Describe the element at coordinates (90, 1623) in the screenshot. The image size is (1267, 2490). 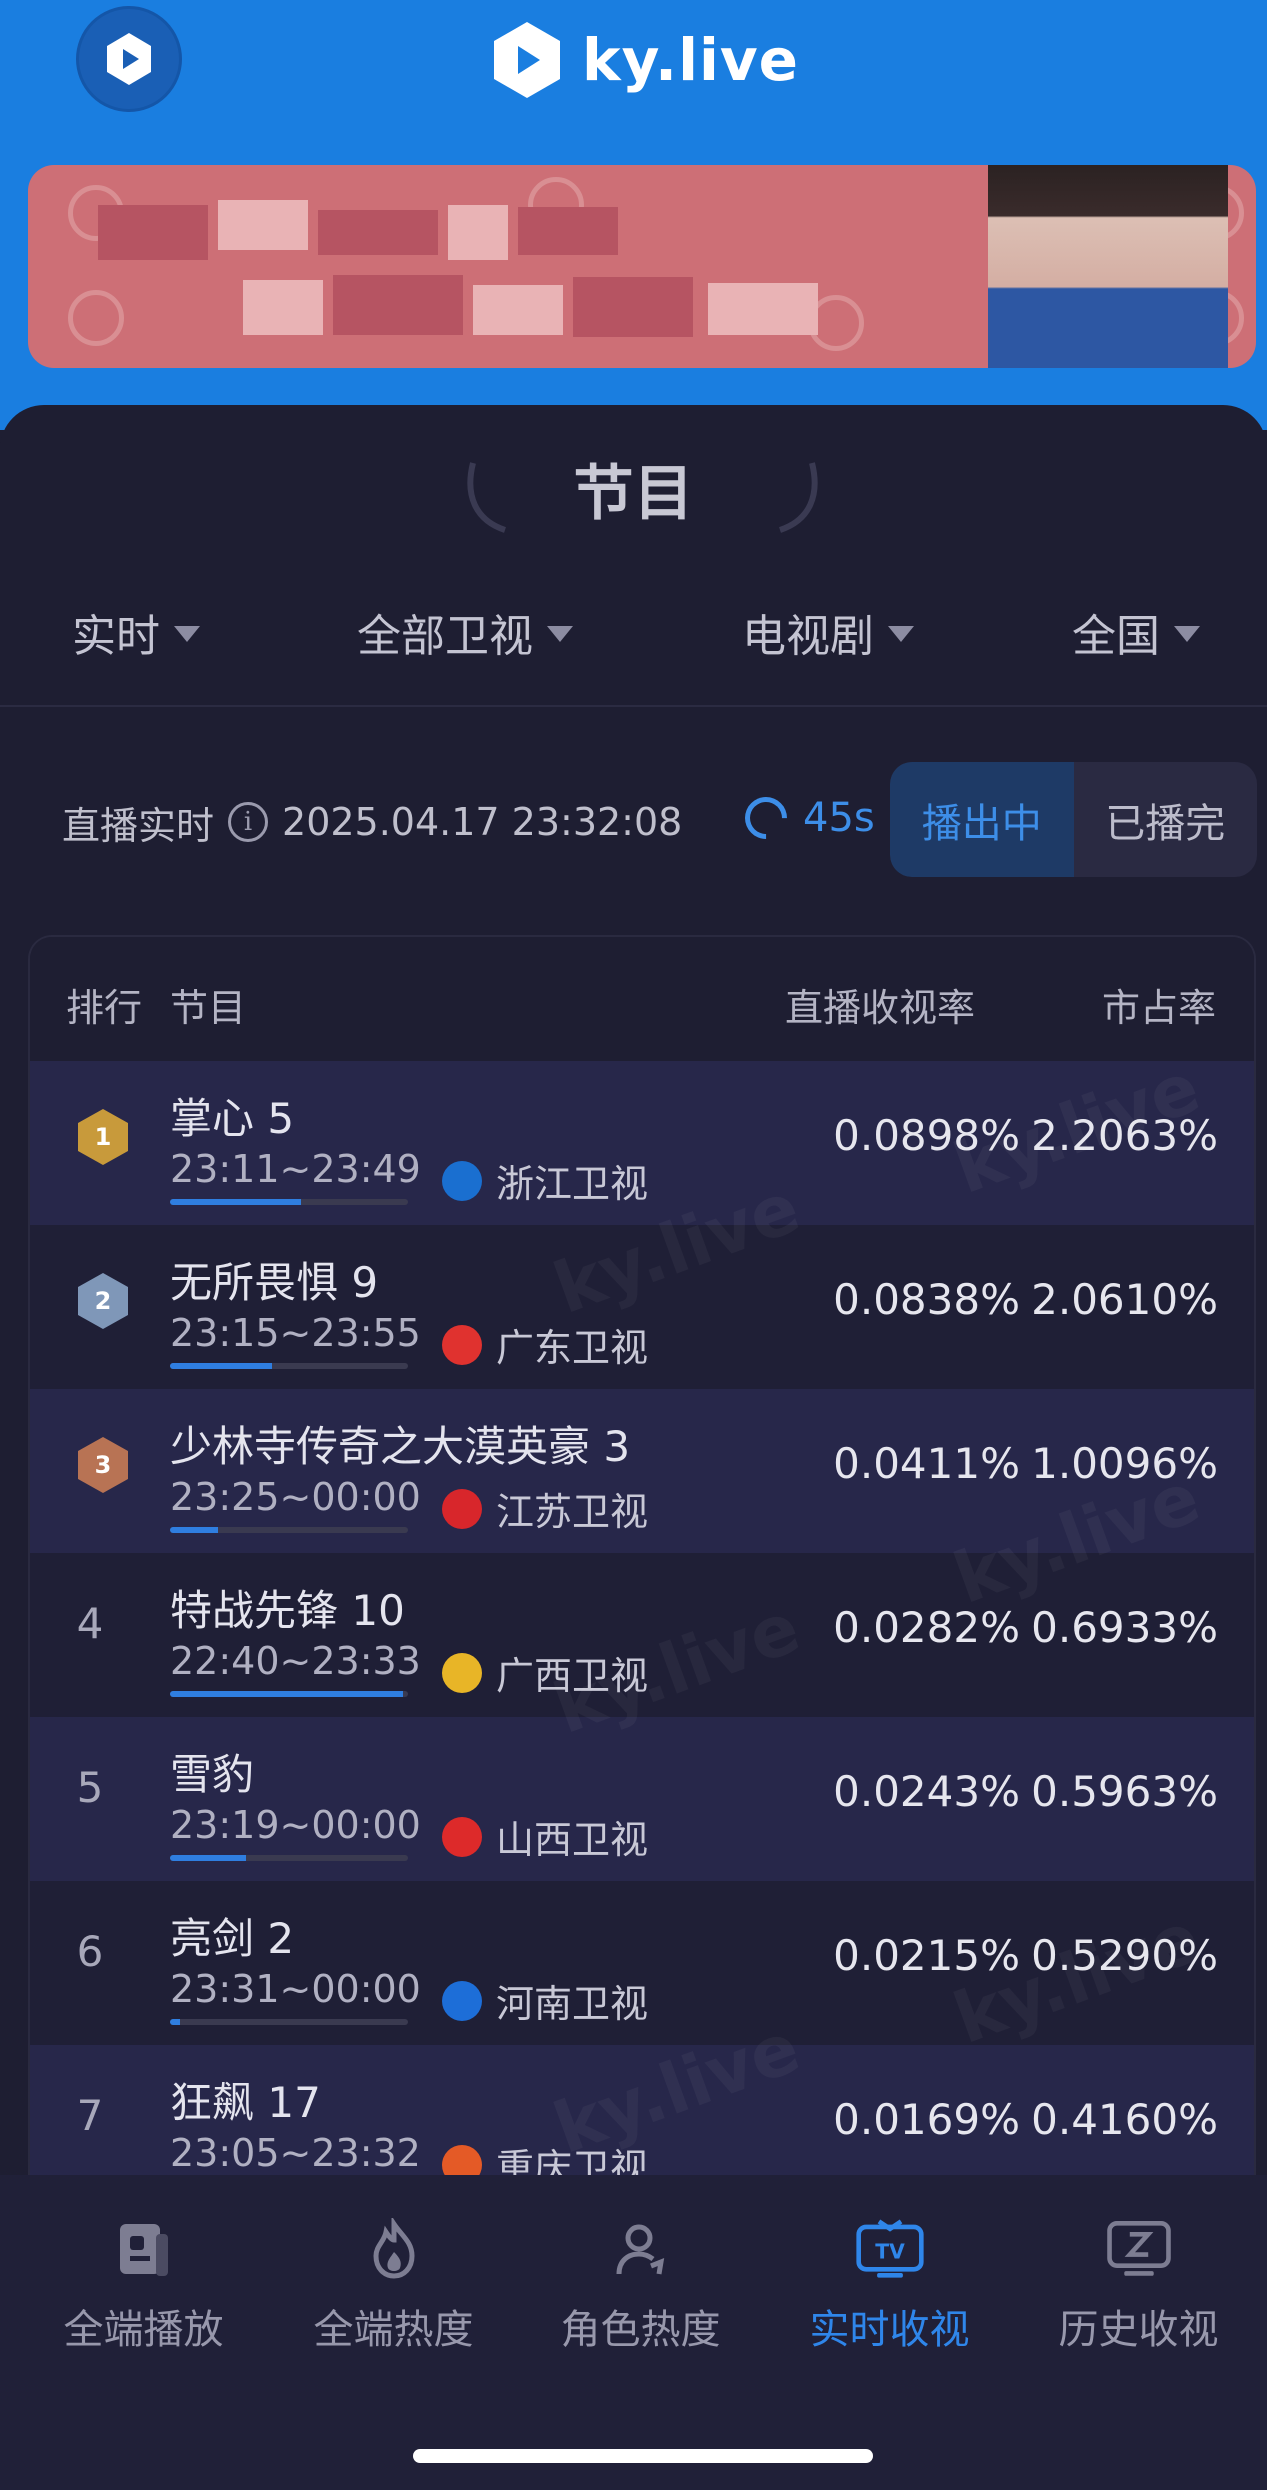
I see `rank-number: 4` at that location.